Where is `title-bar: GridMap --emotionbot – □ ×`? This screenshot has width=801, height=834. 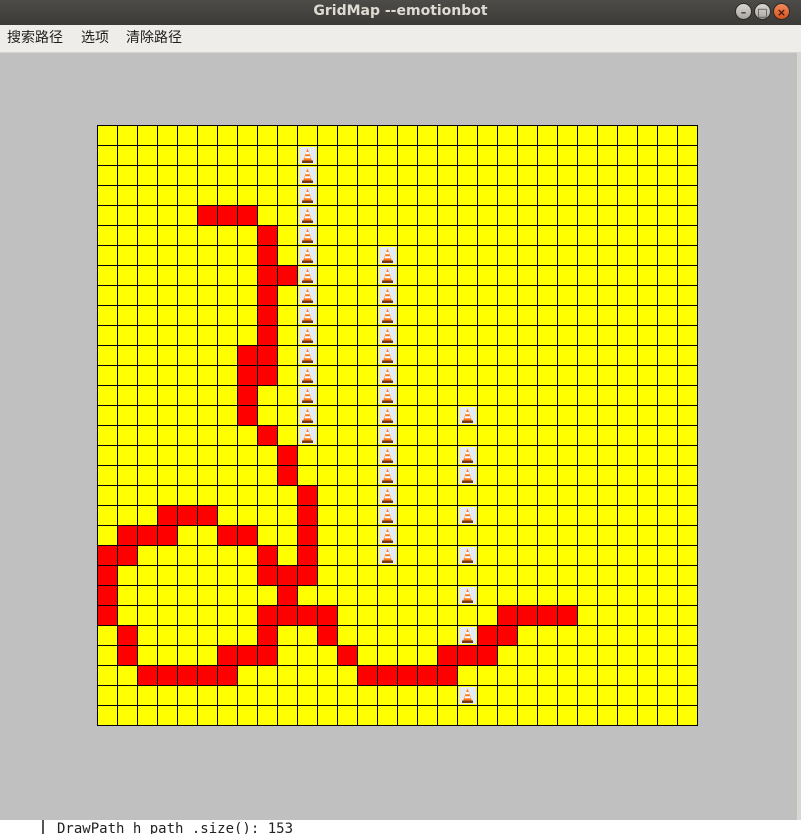
title-bar: GridMap --emotionbot – □ × is located at coordinates (400, 12).